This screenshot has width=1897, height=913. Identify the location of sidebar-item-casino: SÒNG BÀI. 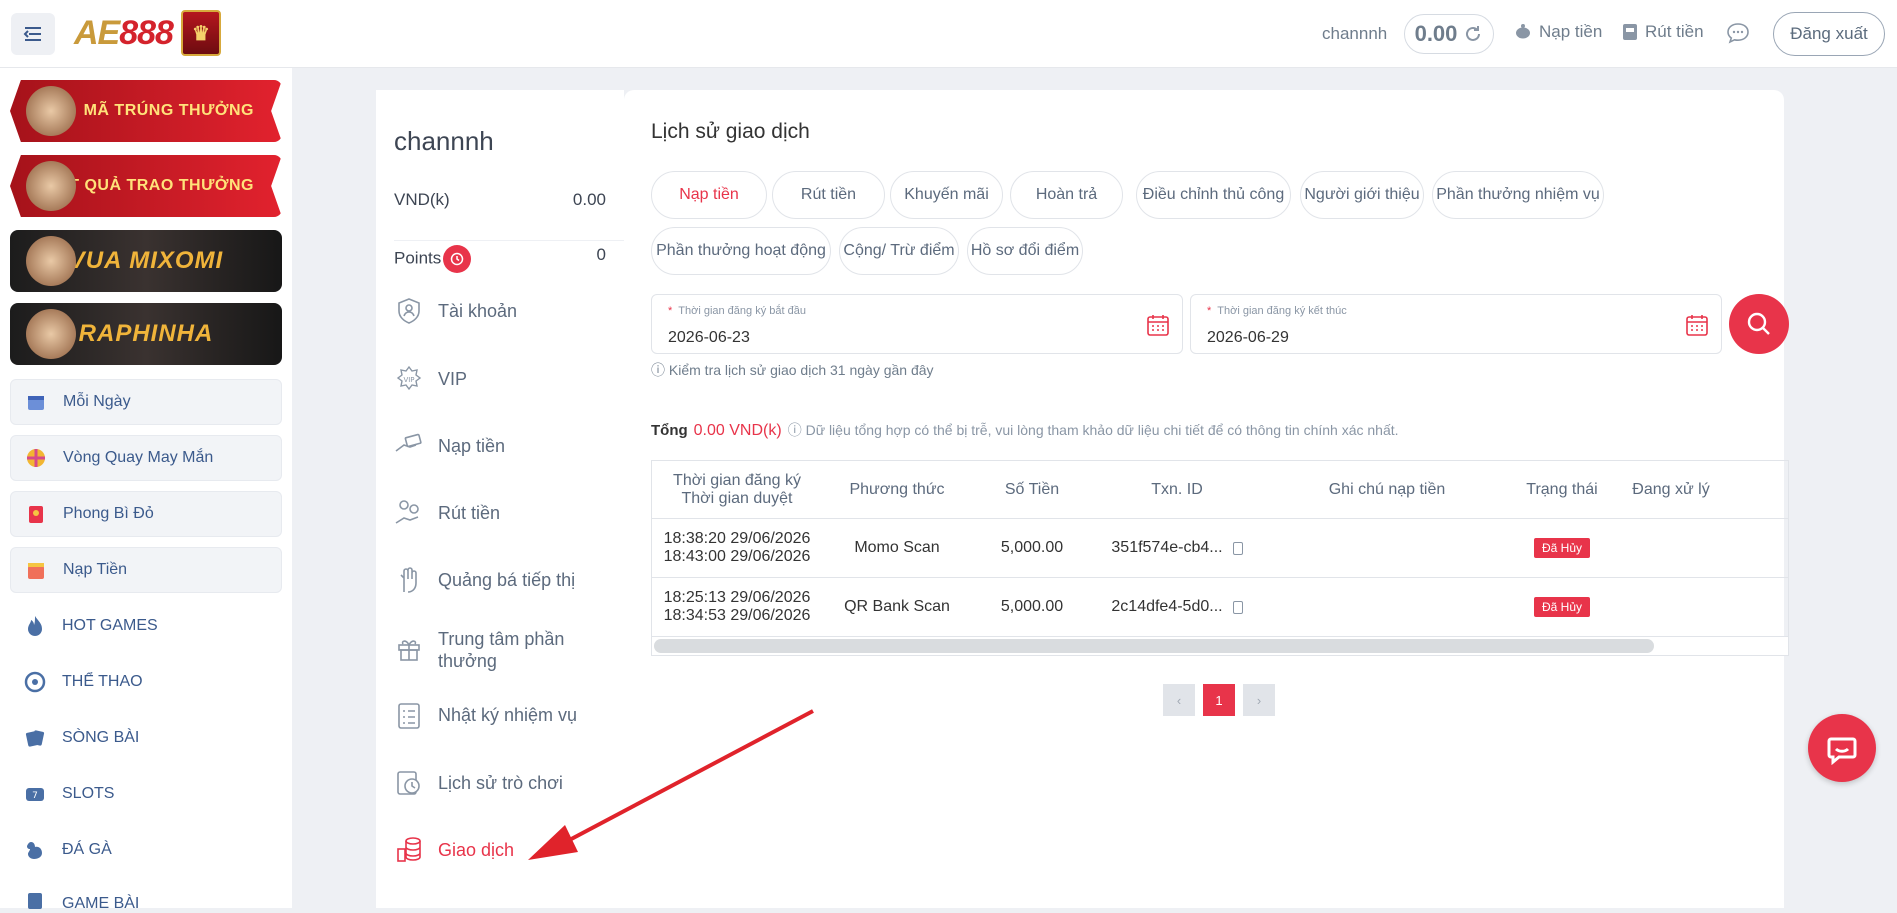
(146, 738).